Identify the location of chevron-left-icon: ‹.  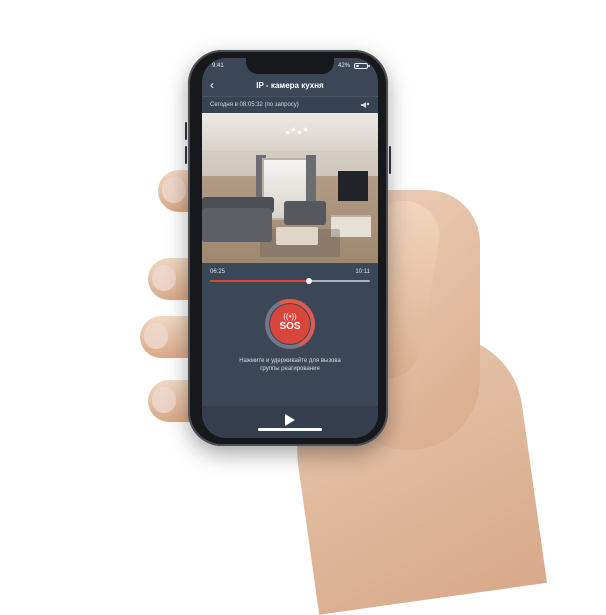
(212, 85).